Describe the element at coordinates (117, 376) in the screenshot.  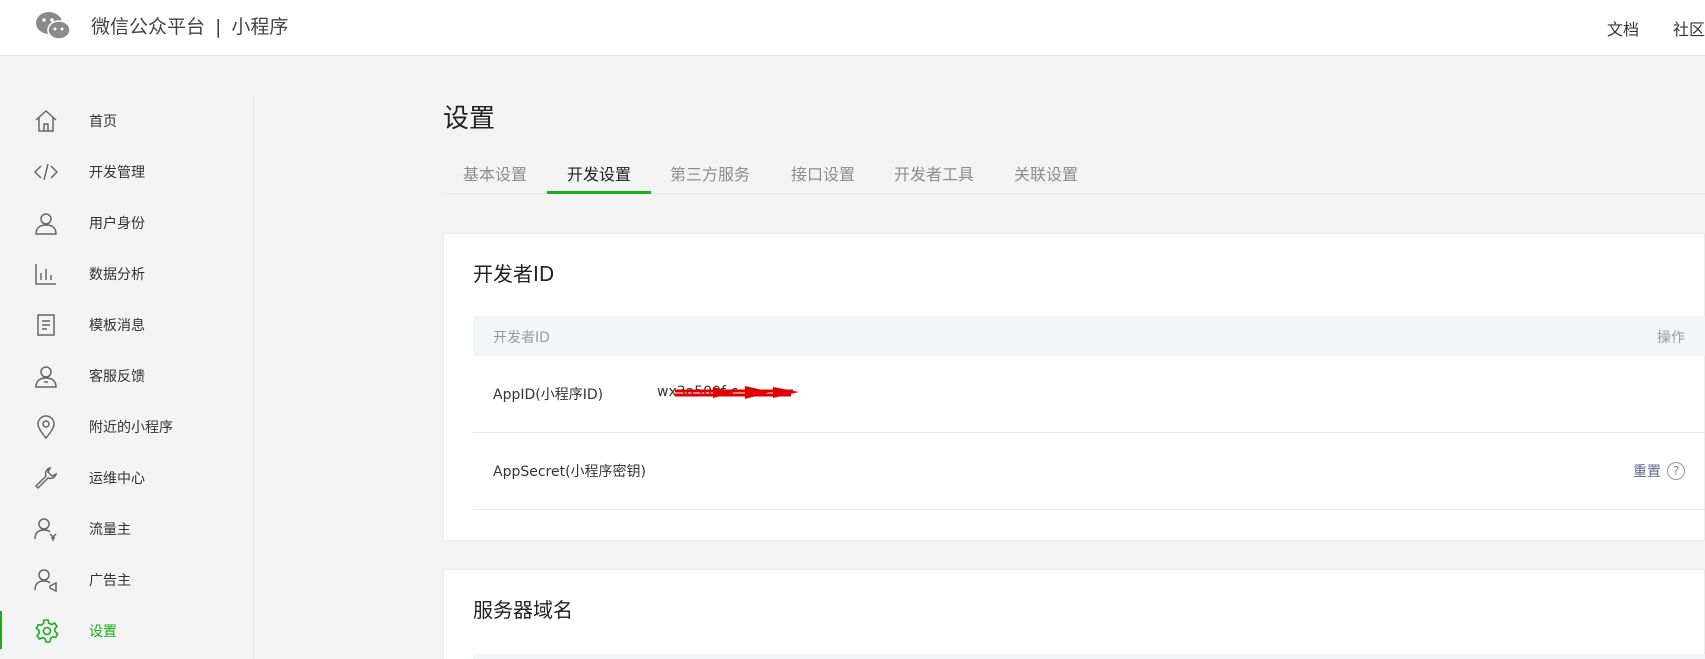
I see `sidebar-item-label: 客服反馈` at that location.